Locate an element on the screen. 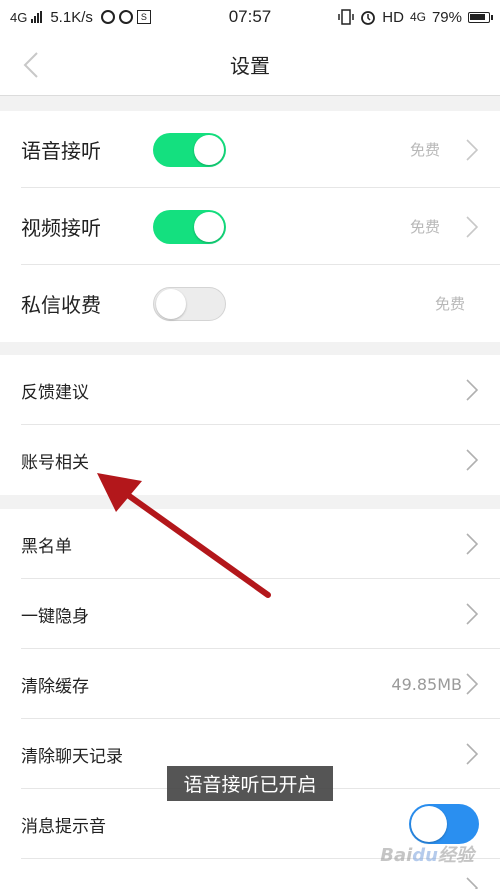 This screenshot has height=889, width=500. row-label: 消息提示音 is located at coordinates (63, 826).